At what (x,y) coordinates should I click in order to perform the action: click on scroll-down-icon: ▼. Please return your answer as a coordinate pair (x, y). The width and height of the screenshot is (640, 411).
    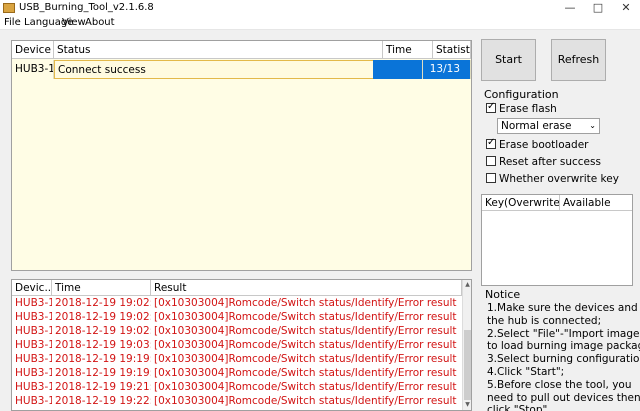
    Looking at the image, I should click on (467, 405).